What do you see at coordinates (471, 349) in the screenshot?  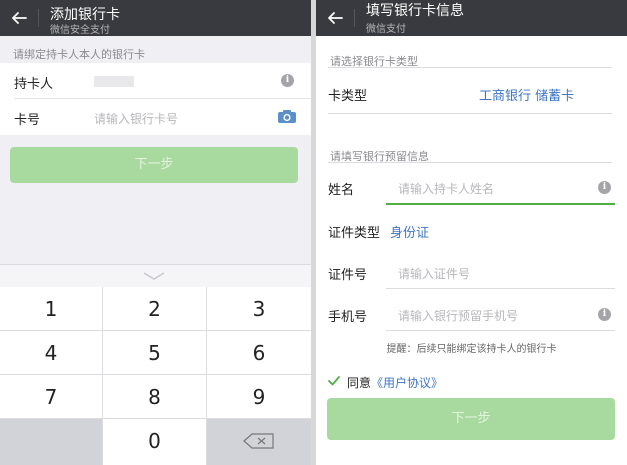 I see `binding-tip: 提醒：后续只能绑定该持卡人的银行卡` at bounding box center [471, 349].